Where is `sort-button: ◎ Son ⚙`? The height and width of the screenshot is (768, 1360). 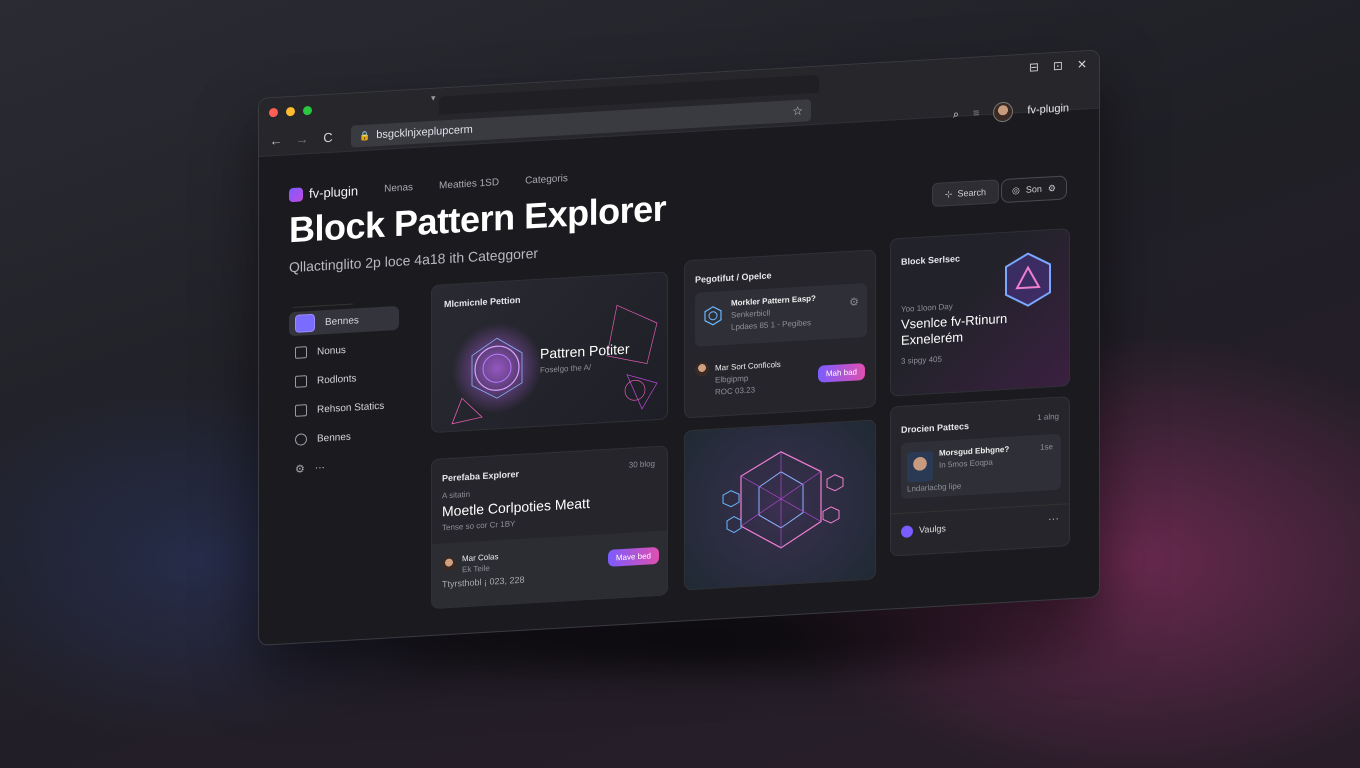
sort-button: ◎ Son ⚙ is located at coordinates (1034, 189).